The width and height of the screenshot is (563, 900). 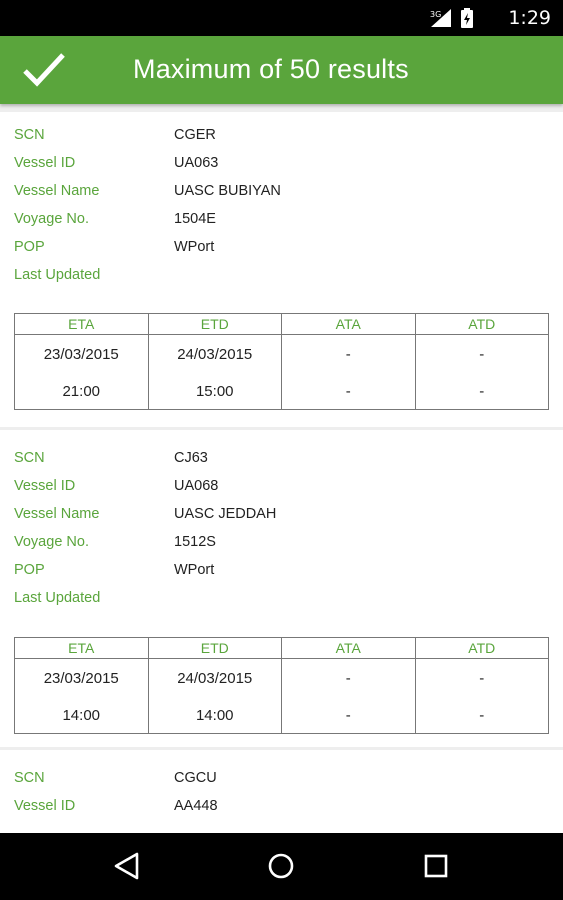 I want to click on back-triangle-icon, so click(x=127, y=868).